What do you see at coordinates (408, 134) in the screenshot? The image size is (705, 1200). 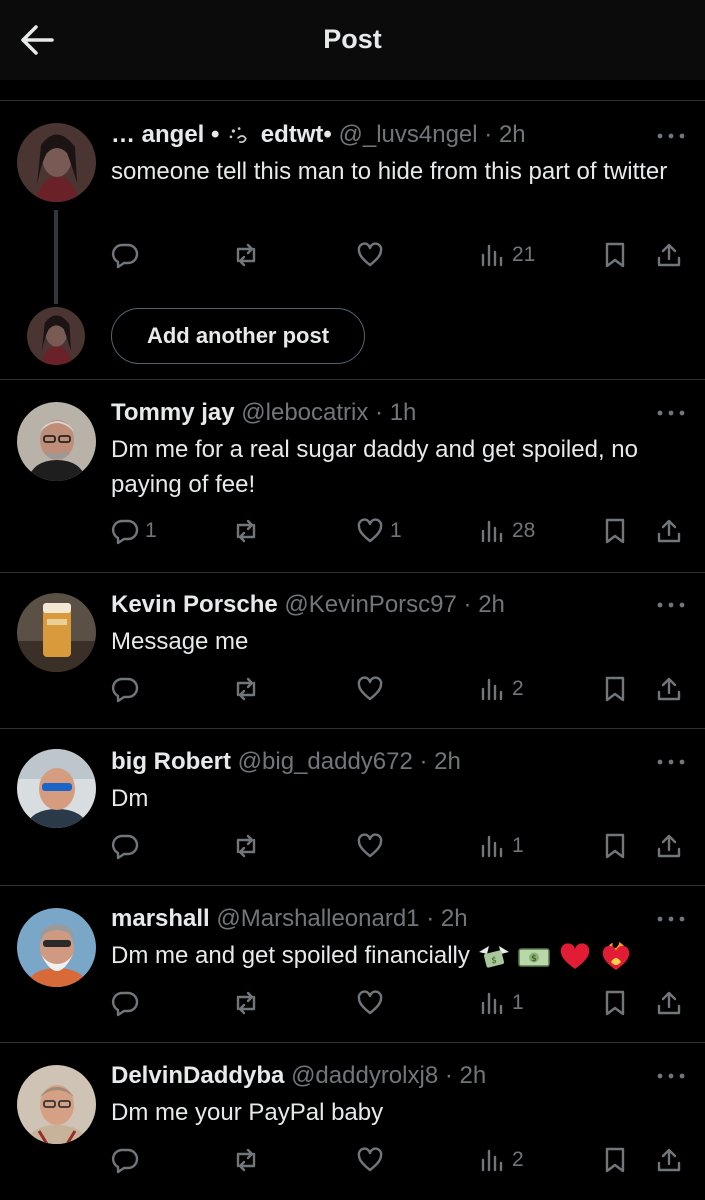 I see `user-handle: @_luvs4ngel` at bounding box center [408, 134].